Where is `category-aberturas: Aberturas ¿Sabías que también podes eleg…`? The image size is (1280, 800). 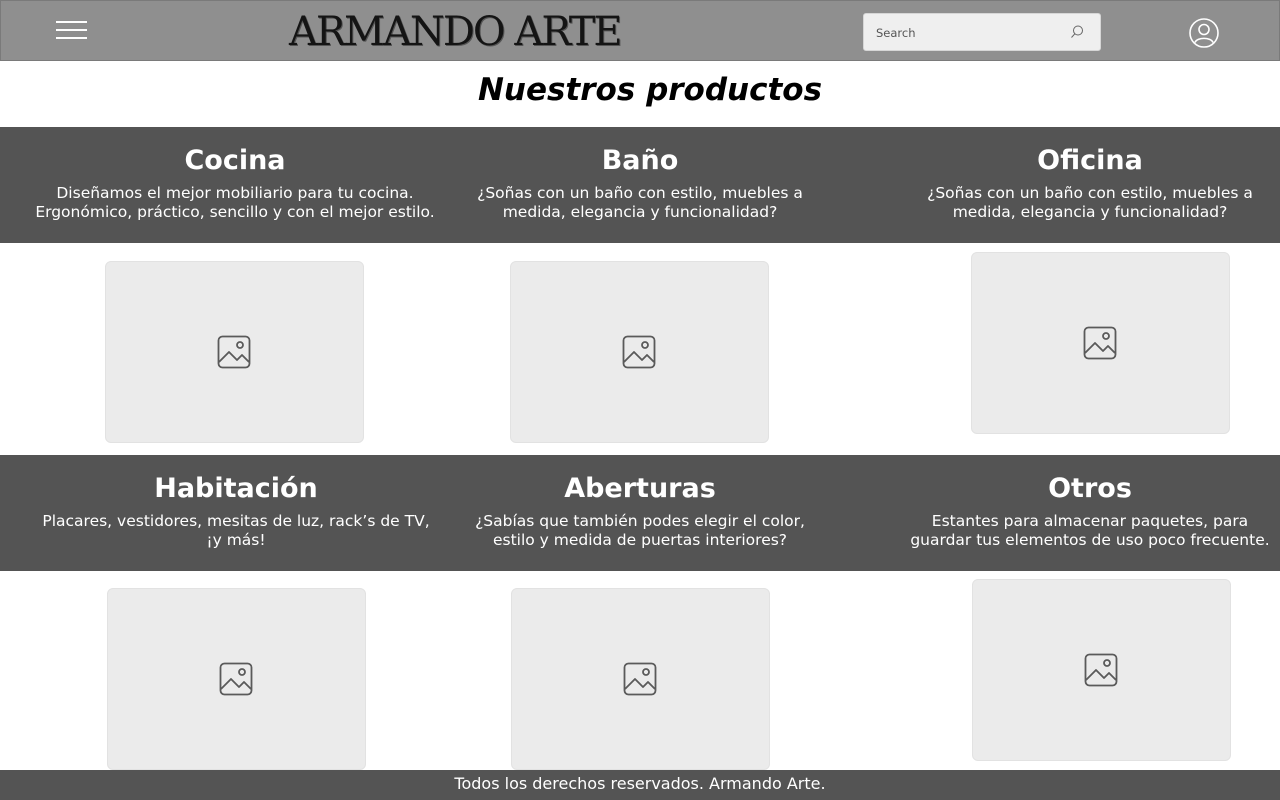
category-aberturas: Aberturas ¿Sabías que también podes eleg… is located at coordinates (640, 502).